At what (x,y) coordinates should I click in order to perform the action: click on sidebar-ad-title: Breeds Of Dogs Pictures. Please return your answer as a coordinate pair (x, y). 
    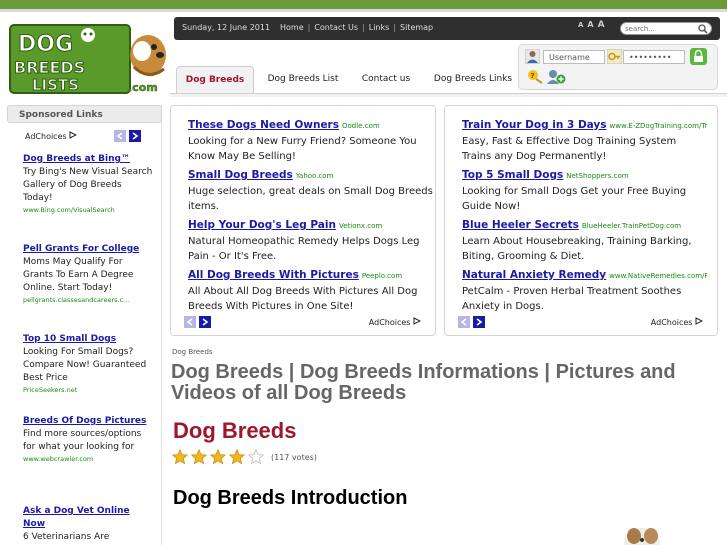
    Looking at the image, I should click on (88, 421).